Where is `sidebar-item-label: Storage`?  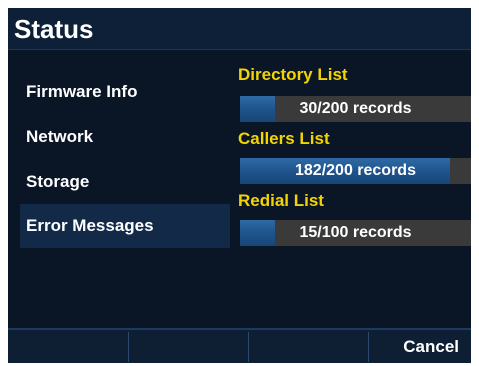
sidebar-item-label: Storage is located at coordinates (58, 181).